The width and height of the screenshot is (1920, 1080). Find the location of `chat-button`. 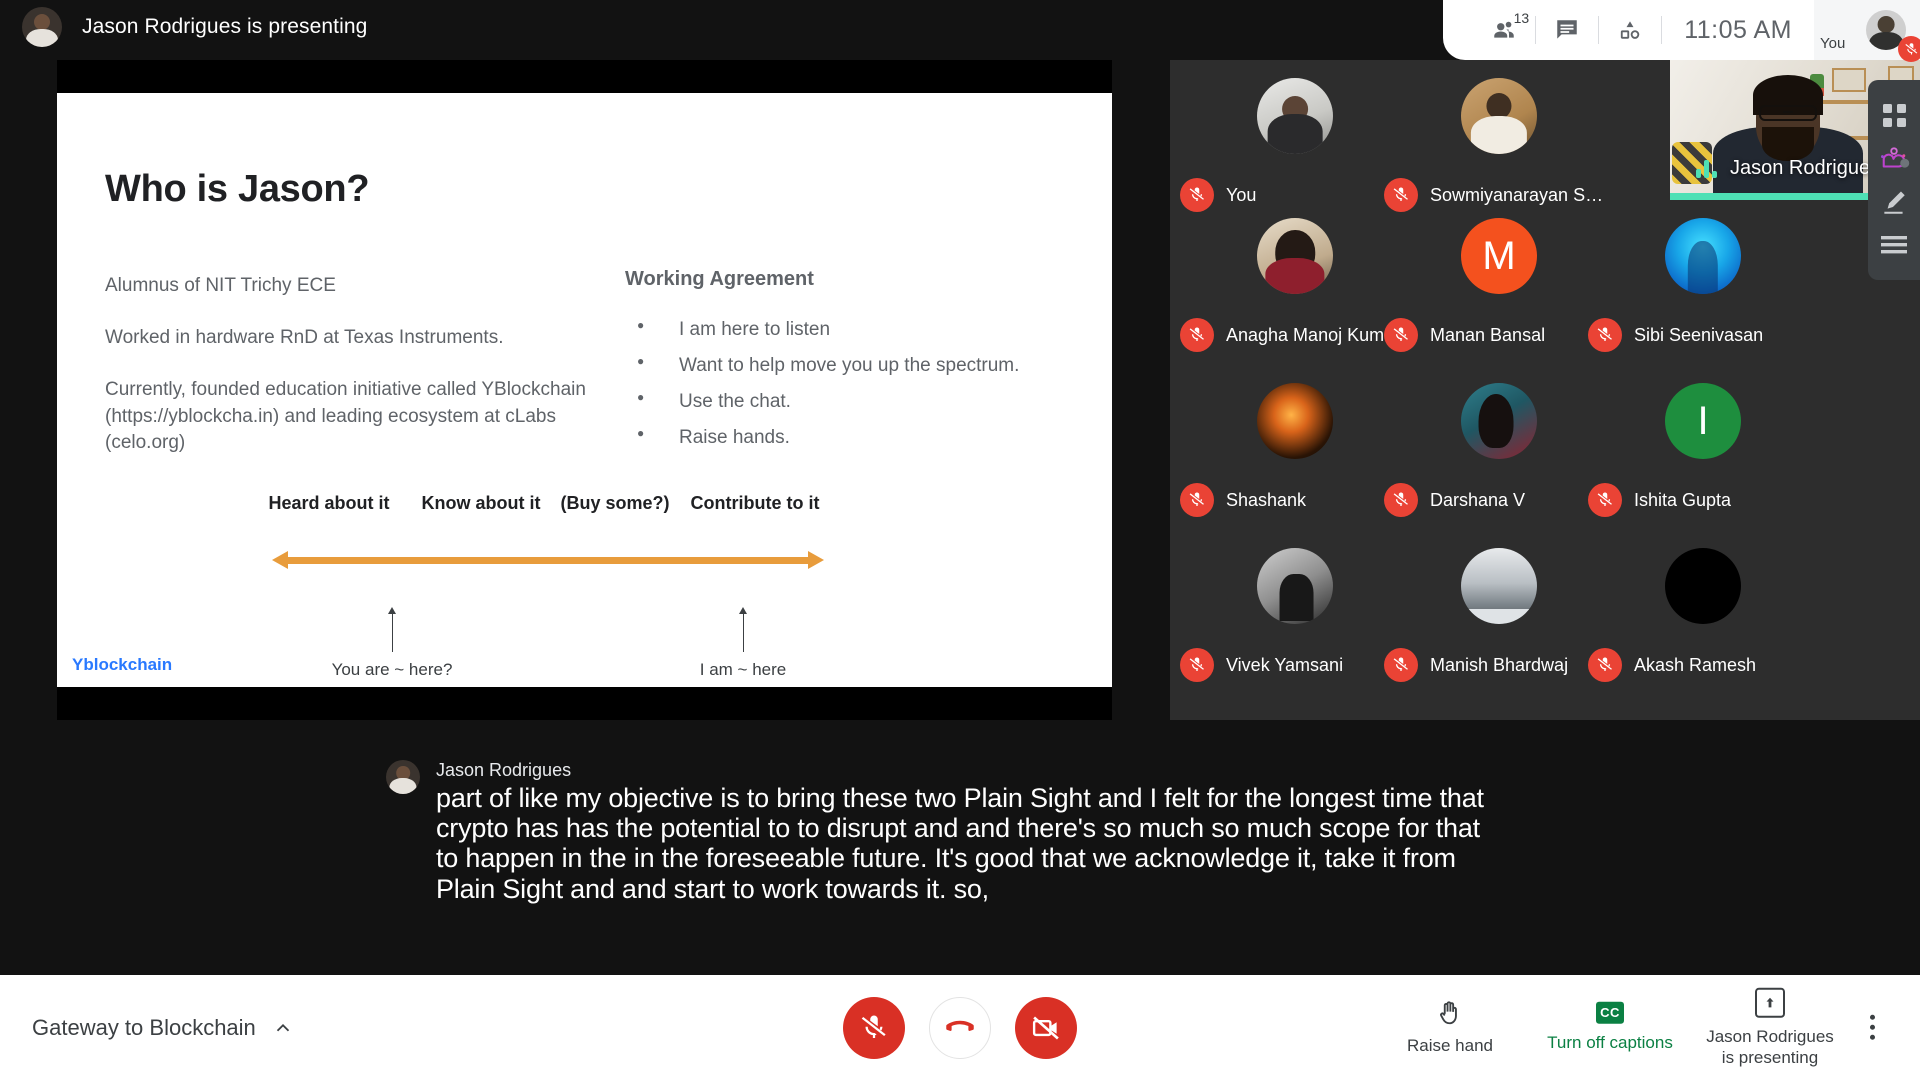

chat-button is located at coordinates (1567, 30).